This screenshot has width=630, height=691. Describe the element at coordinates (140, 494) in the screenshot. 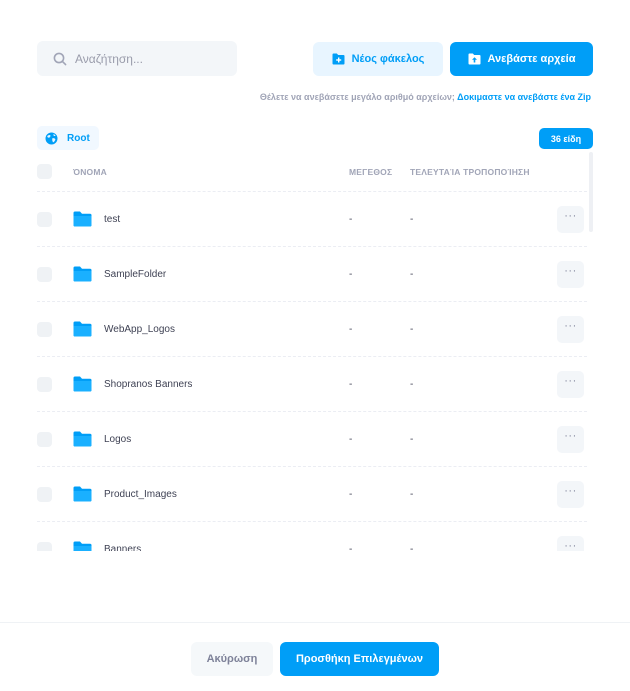

I see `row-name: Product_Images` at that location.